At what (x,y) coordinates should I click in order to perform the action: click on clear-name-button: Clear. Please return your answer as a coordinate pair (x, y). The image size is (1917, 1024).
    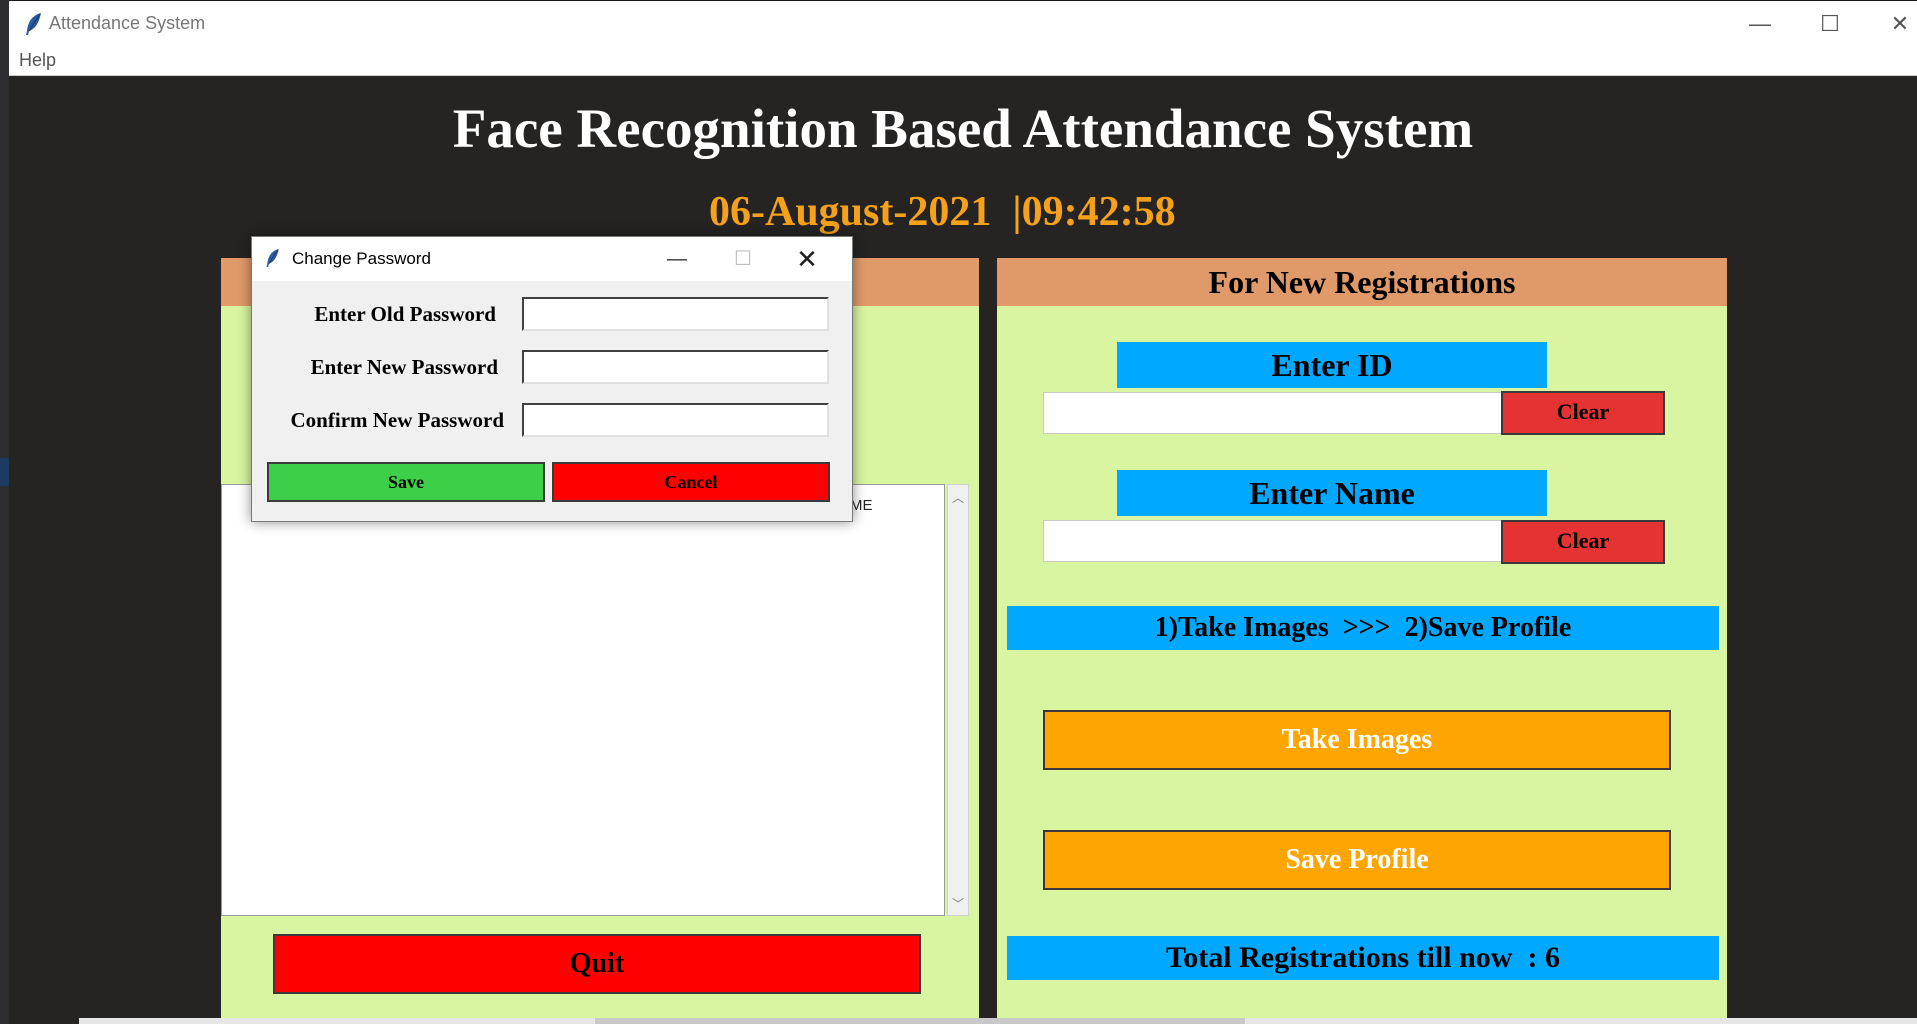
    Looking at the image, I should click on (1583, 542).